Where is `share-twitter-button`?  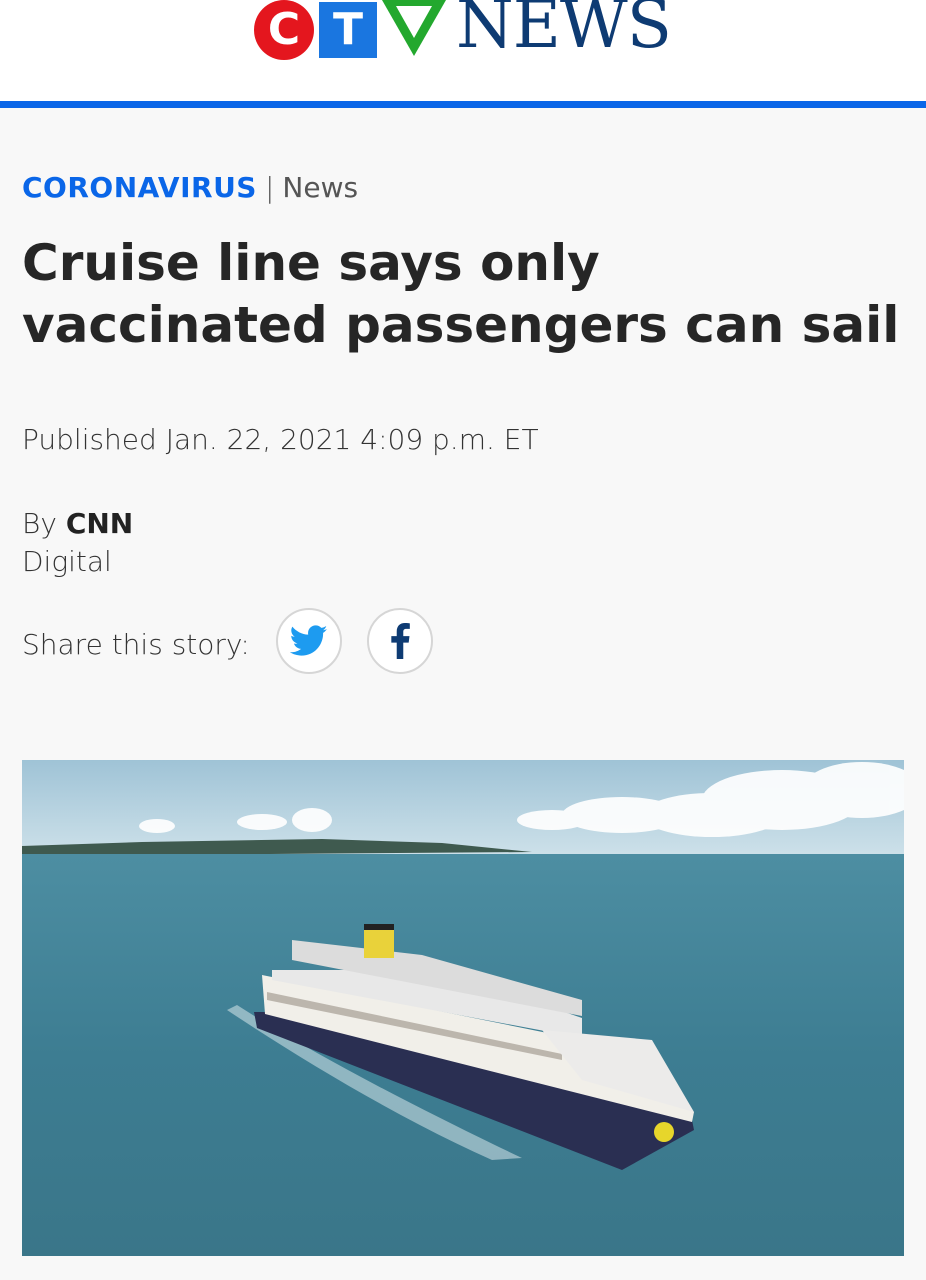 share-twitter-button is located at coordinates (309, 641).